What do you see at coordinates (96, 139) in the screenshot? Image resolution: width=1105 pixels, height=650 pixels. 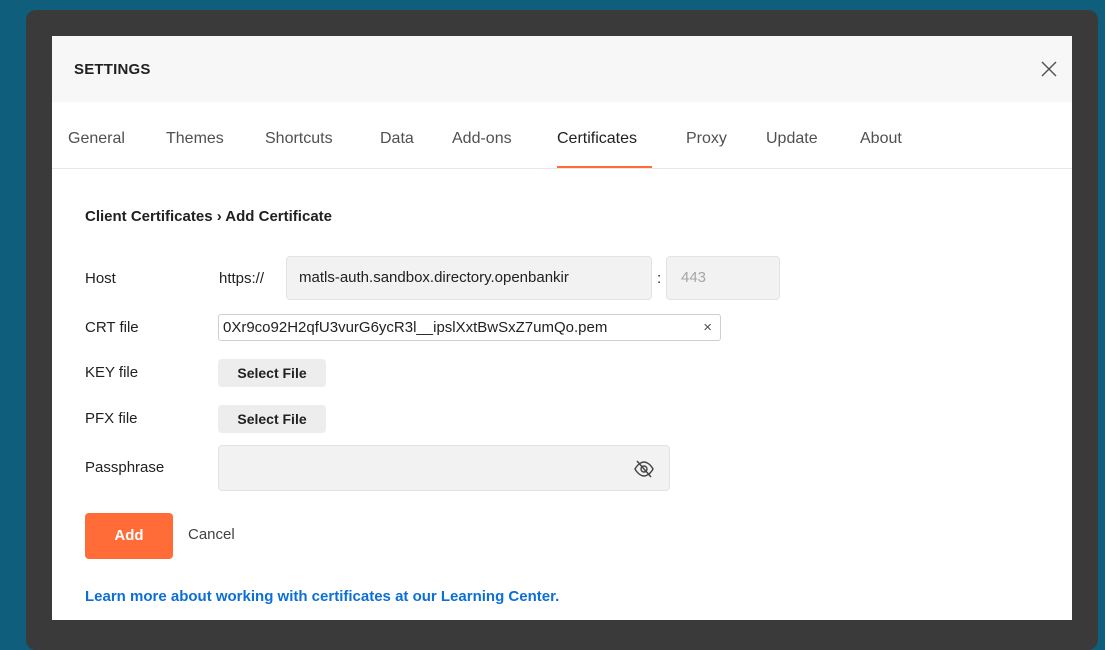 I see `tab-general: General` at bounding box center [96, 139].